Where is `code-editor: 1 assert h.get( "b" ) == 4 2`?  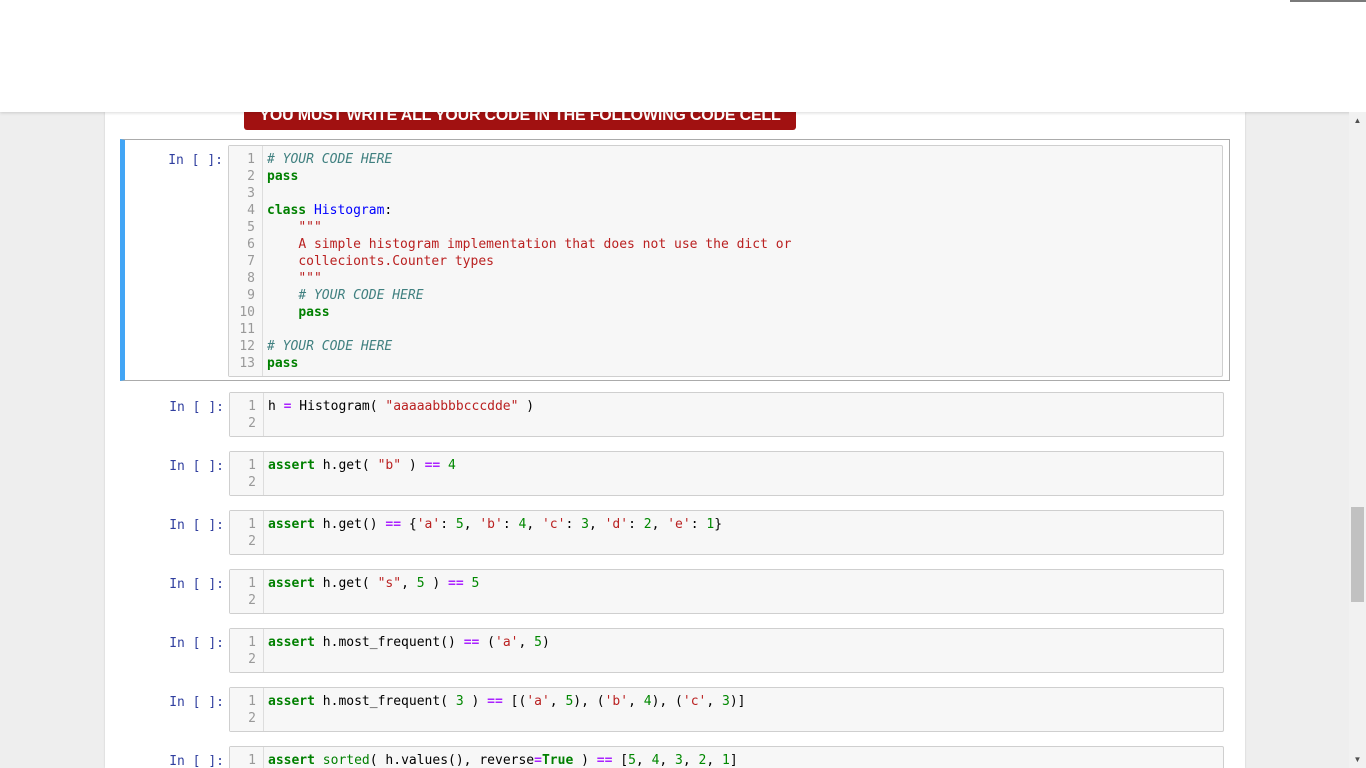
code-editor: 1 assert h.get( "b" ) == 4 2 is located at coordinates (726, 473).